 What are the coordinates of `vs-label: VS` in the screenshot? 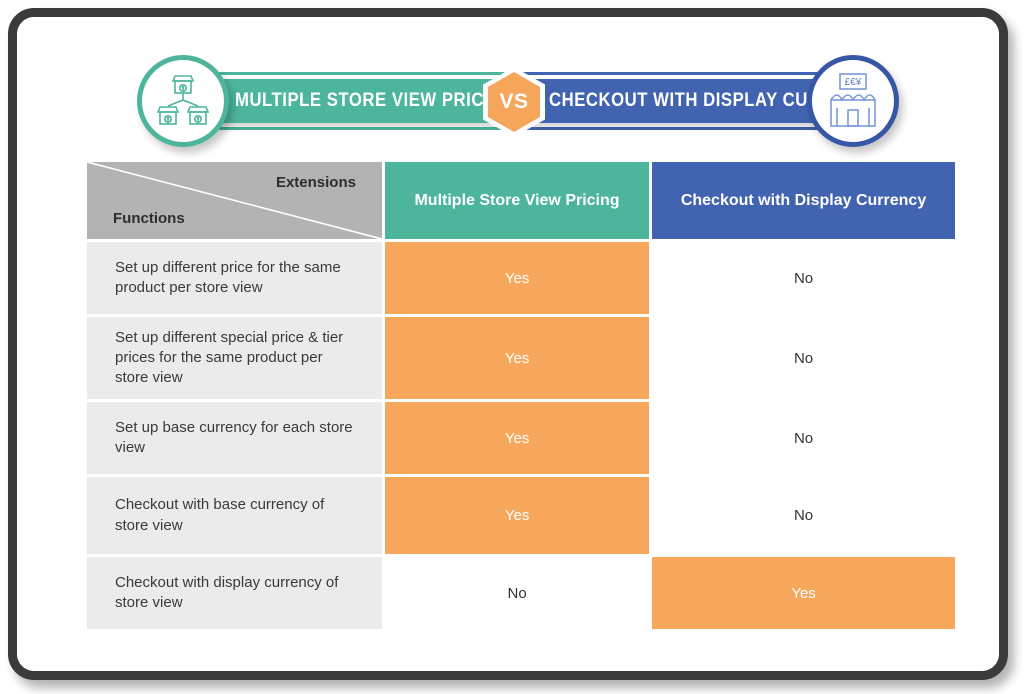 It's located at (514, 101).